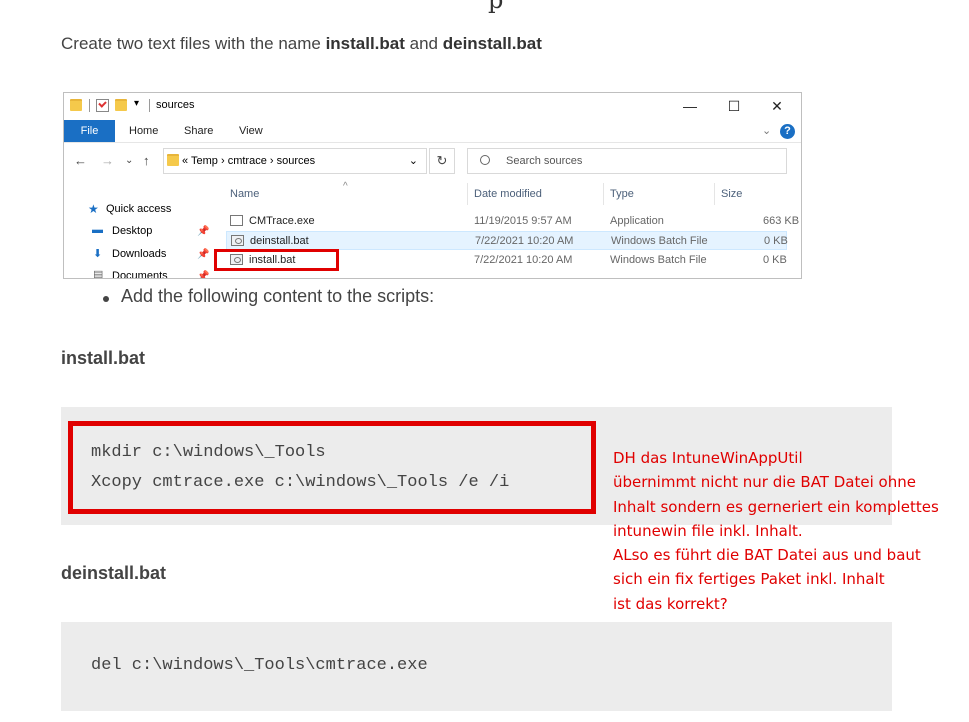 This screenshot has height=722, width=969. I want to click on highlight-box-install-file, so click(276, 260).